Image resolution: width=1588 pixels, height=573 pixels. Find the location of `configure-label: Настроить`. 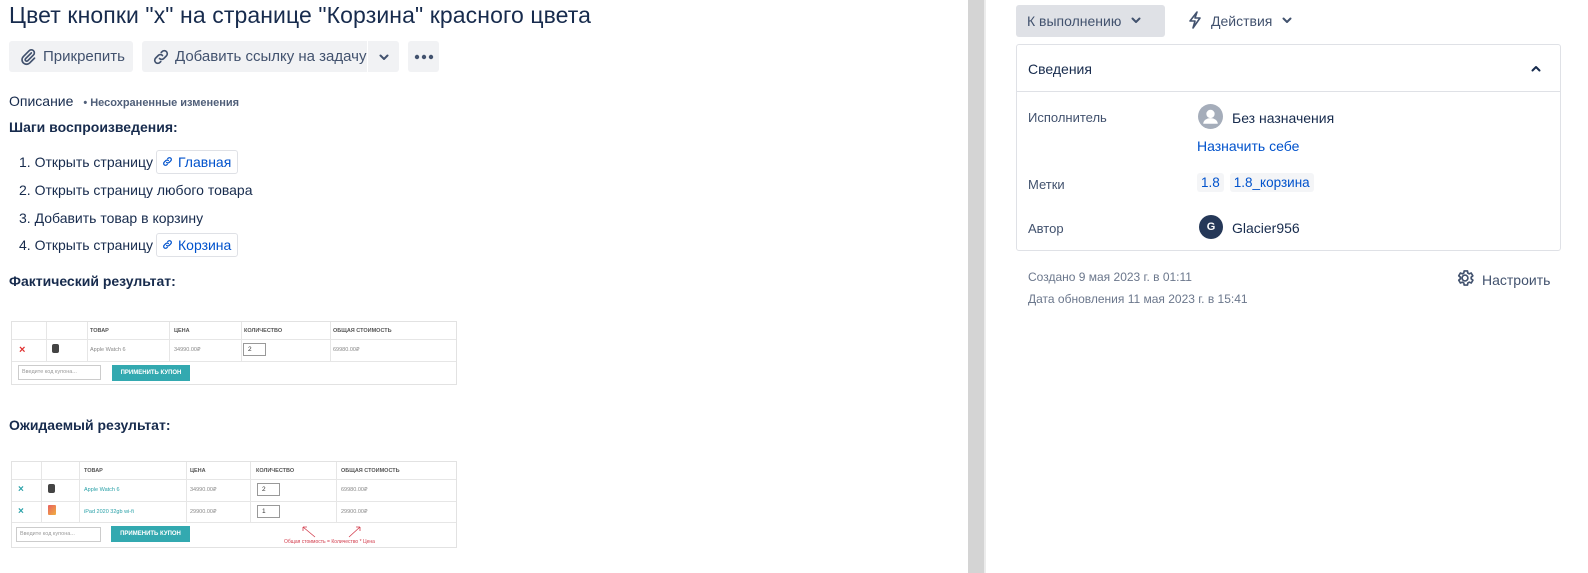

configure-label: Настроить is located at coordinates (1516, 279).